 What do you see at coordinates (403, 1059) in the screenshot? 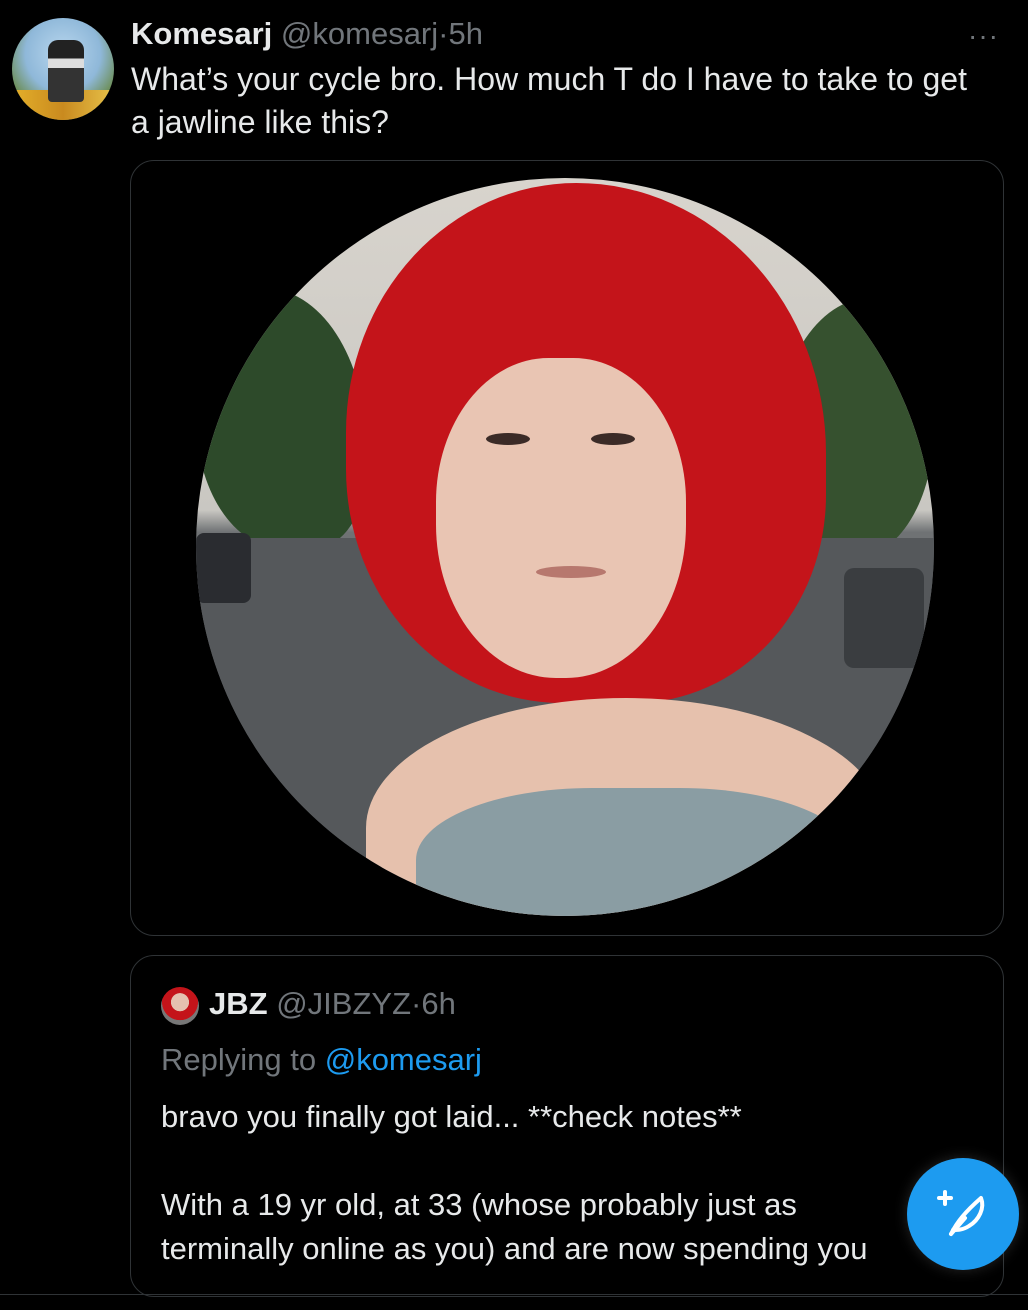
I see `replying-mention-link: @komesarj` at bounding box center [403, 1059].